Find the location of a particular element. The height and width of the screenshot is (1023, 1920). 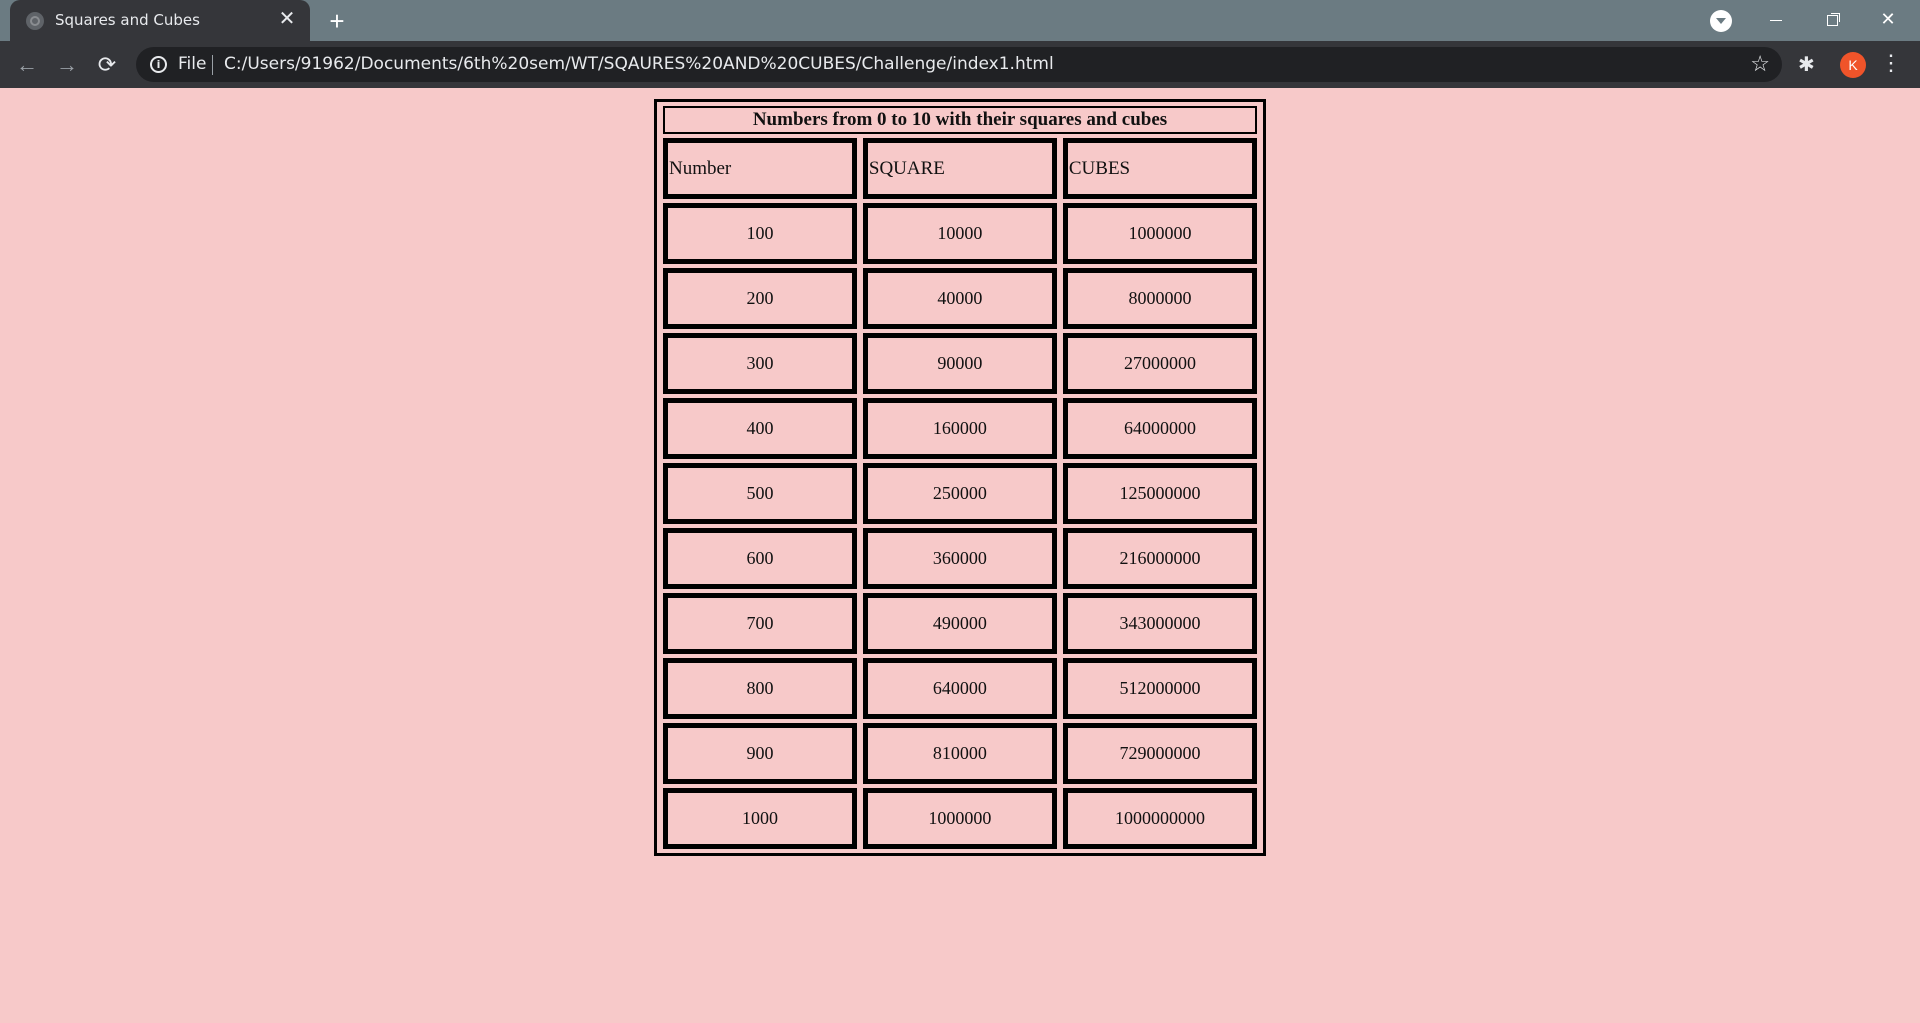

table-row: 1000 1000000 1000000000 is located at coordinates (960, 818).